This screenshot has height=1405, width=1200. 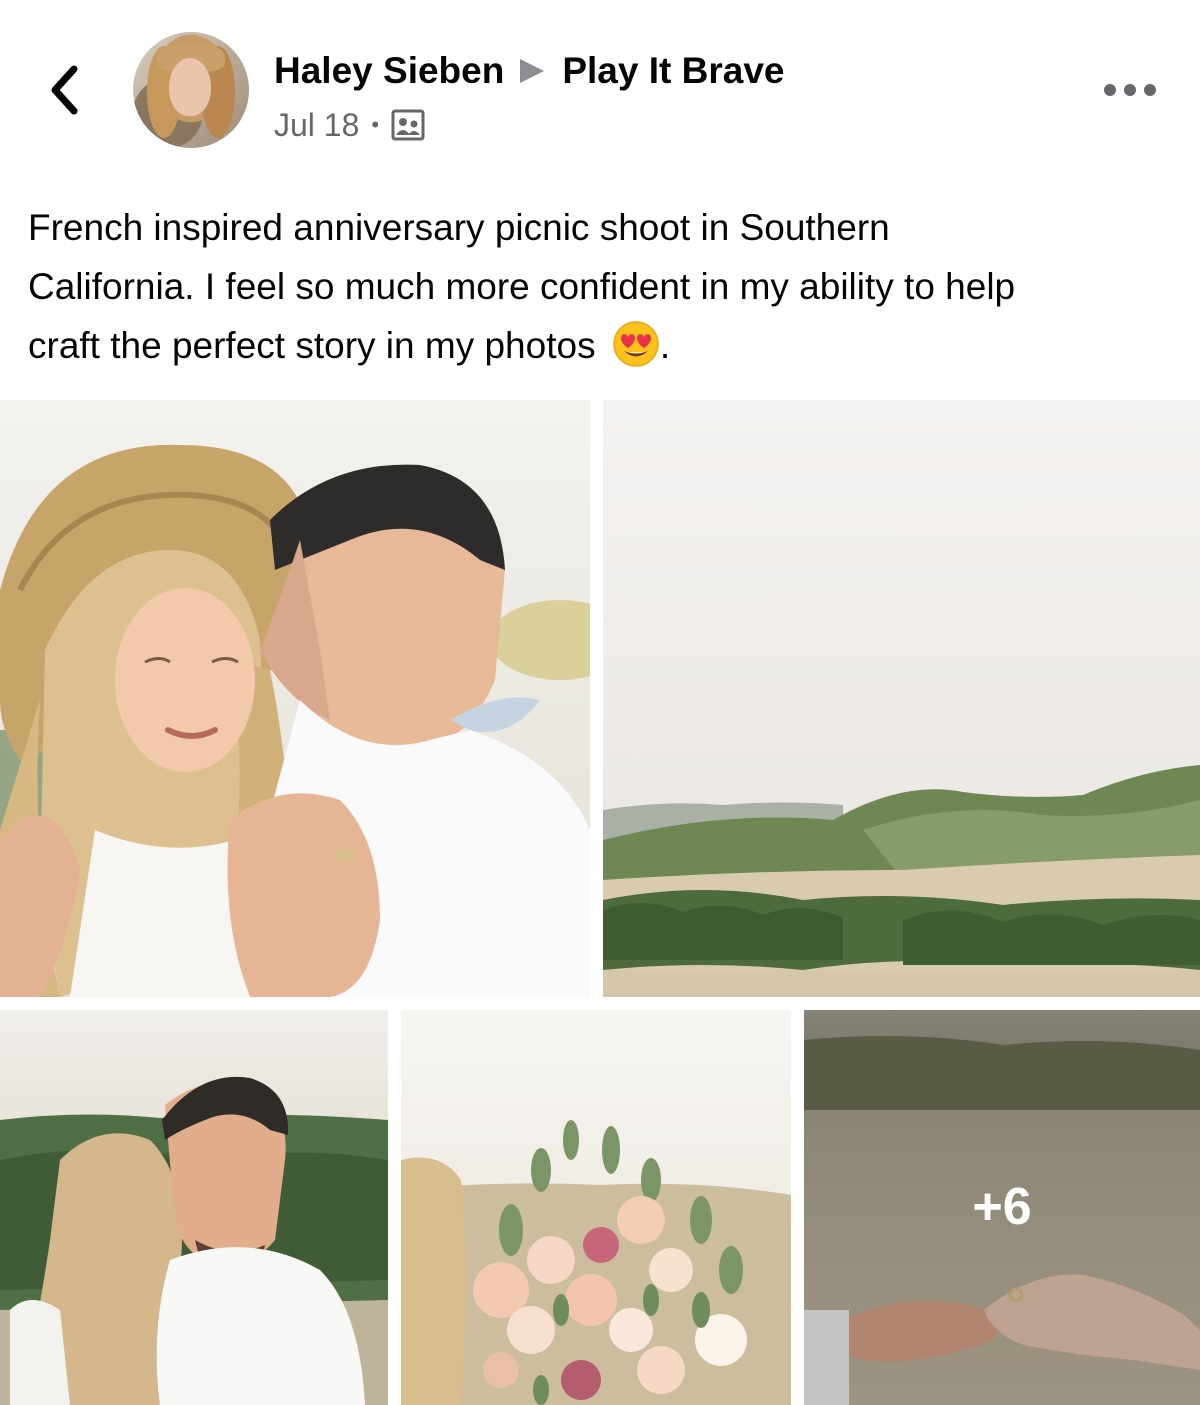 What do you see at coordinates (901, 881) in the screenshot?
I see `landscape-photo-illustration` at bounding box center [901, 881].